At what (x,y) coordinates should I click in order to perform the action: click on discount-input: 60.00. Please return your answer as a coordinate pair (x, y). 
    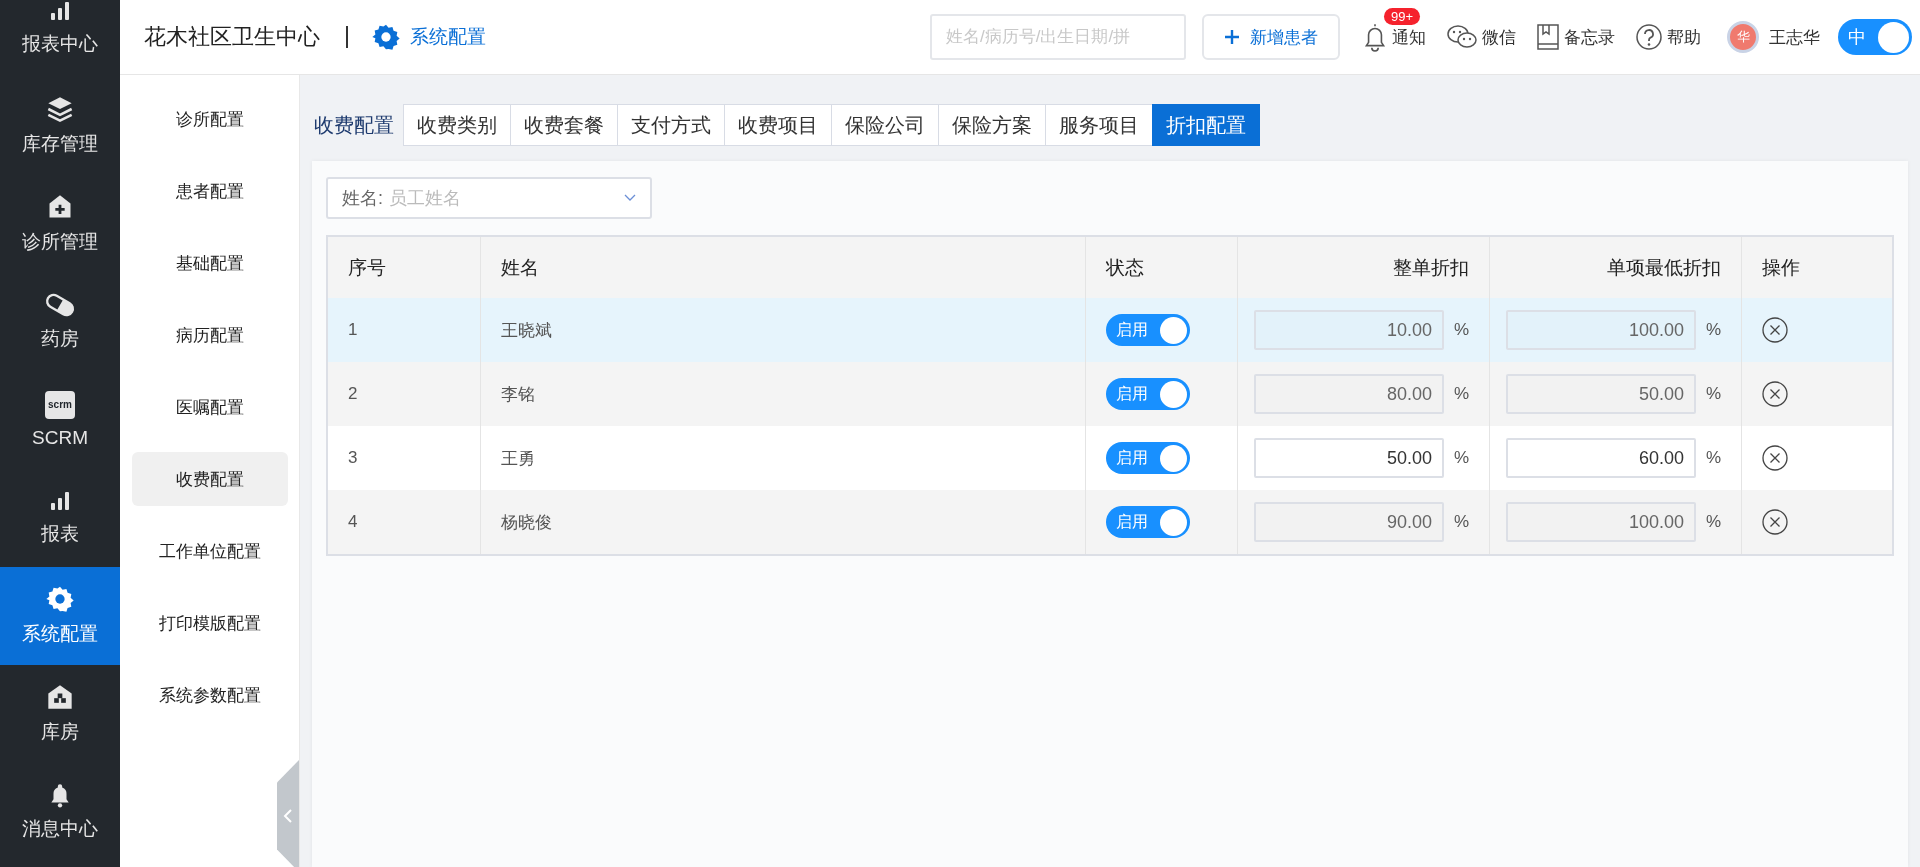
    Looking at the image, I should click on (1601, 458).